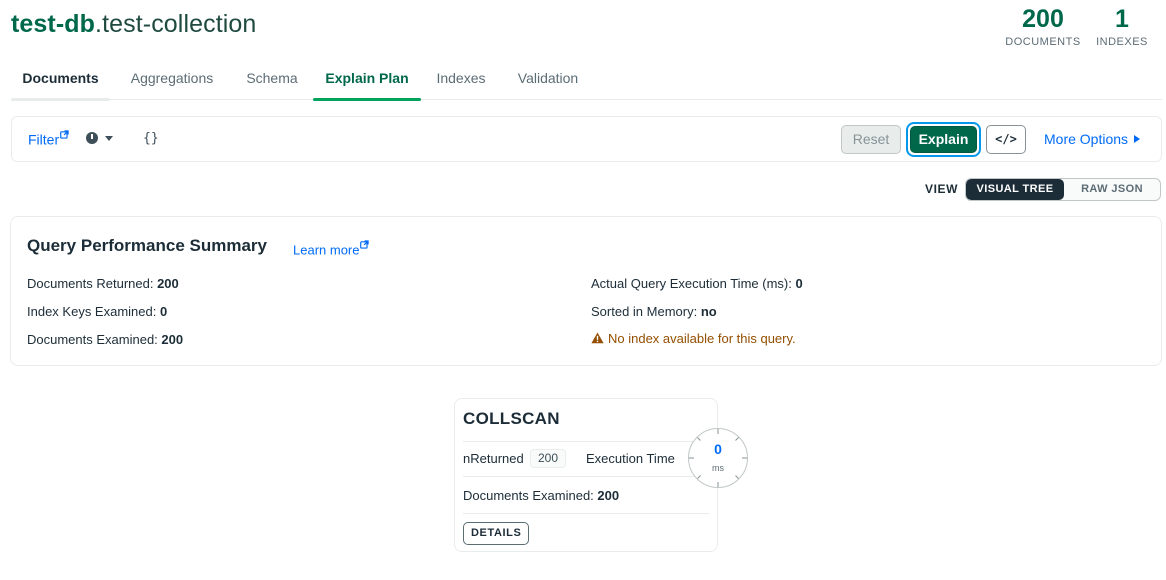 The height and width of the screenshot is (580, 1166). What do you see at coordinates (1043, 42) in the screenshot?
I see `documents-stat-label: DOCUMENTS` at bounding box center [1043, 42].